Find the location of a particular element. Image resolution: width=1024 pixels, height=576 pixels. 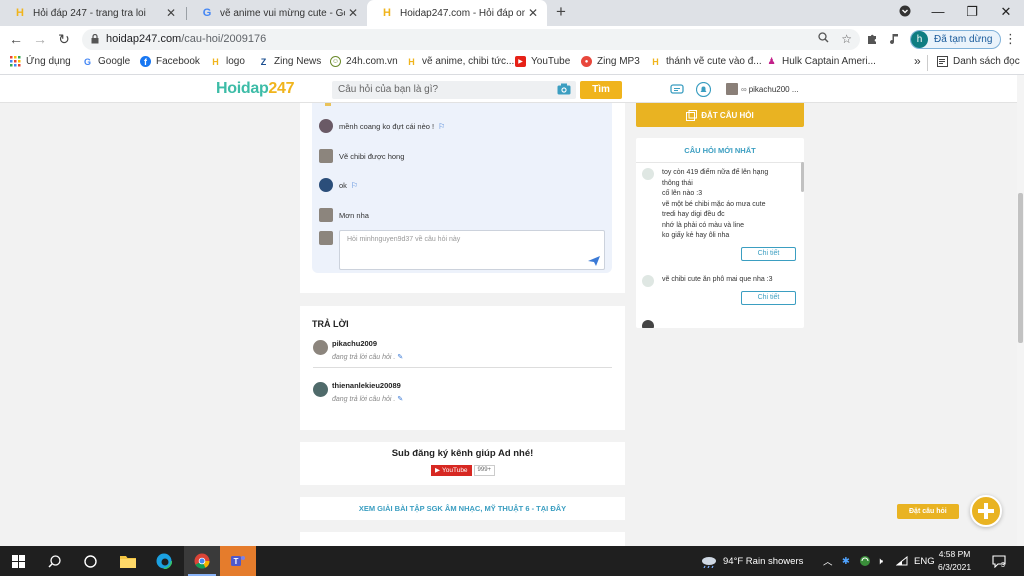

page-scroll-thumb is located at coordinates (1020, 268).